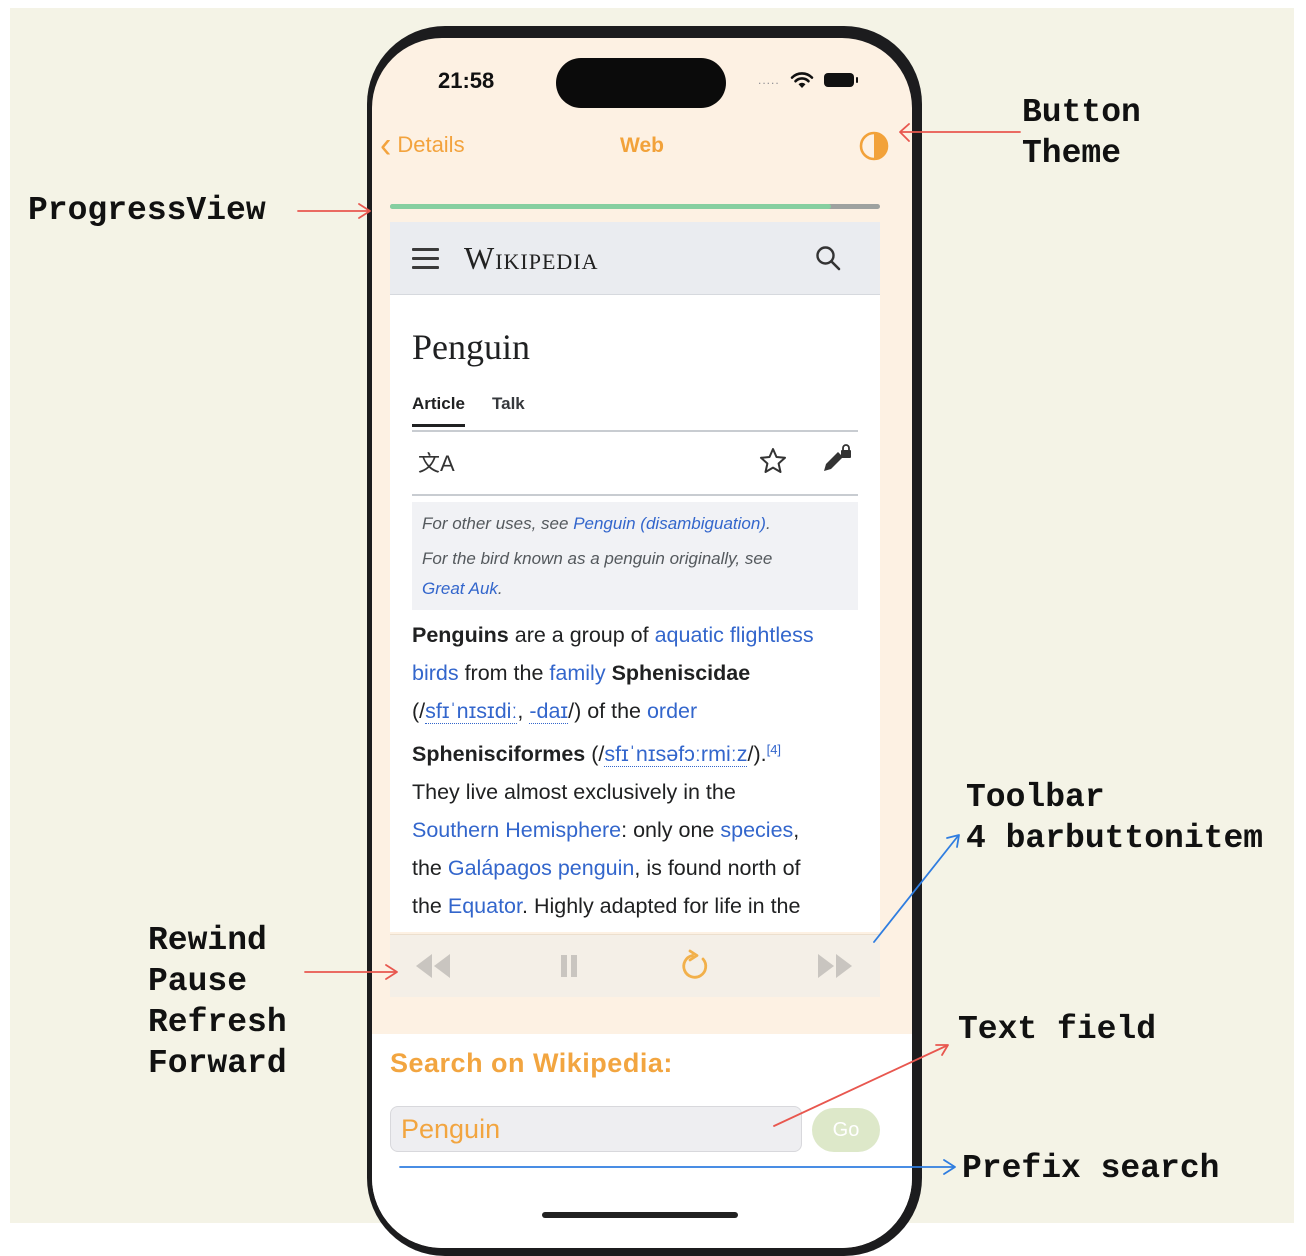 The height and width of the screenshot is (1256, 1306). I want to click on bold-term: Spheniscidae, so click(681, 673).